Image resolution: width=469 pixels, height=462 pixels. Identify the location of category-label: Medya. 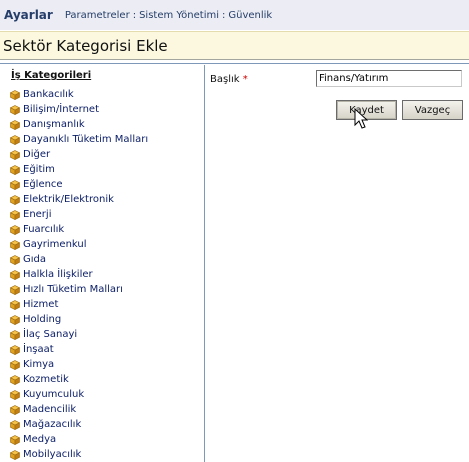
(40, 439).